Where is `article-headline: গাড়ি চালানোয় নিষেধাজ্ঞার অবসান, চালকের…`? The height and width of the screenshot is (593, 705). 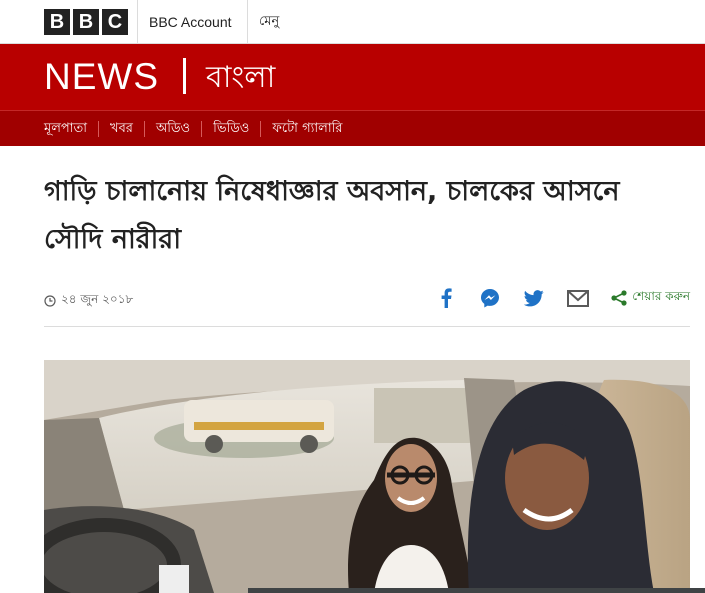
article-headline: গাড়ি চালানোয় নিষেধাজ্ঞার অবসান, চালকের… is located at coordinates (364, 216).